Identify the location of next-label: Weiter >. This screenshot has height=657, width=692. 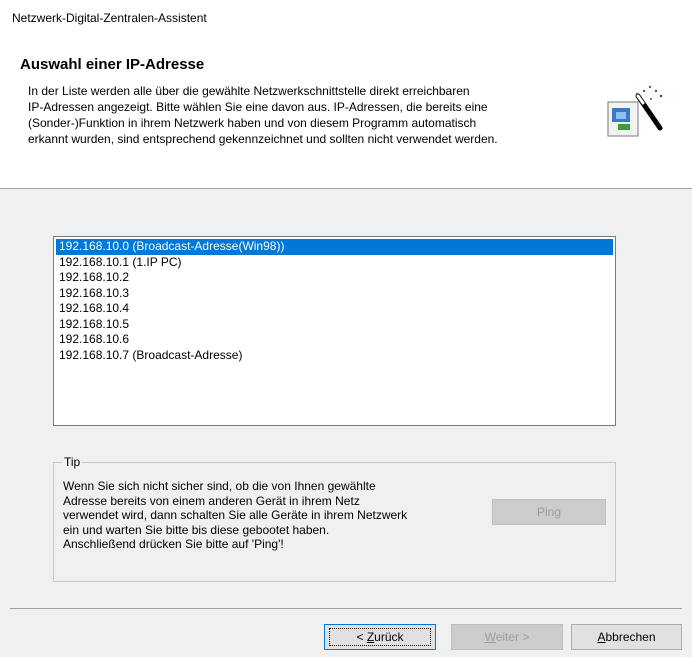
(507, 637).